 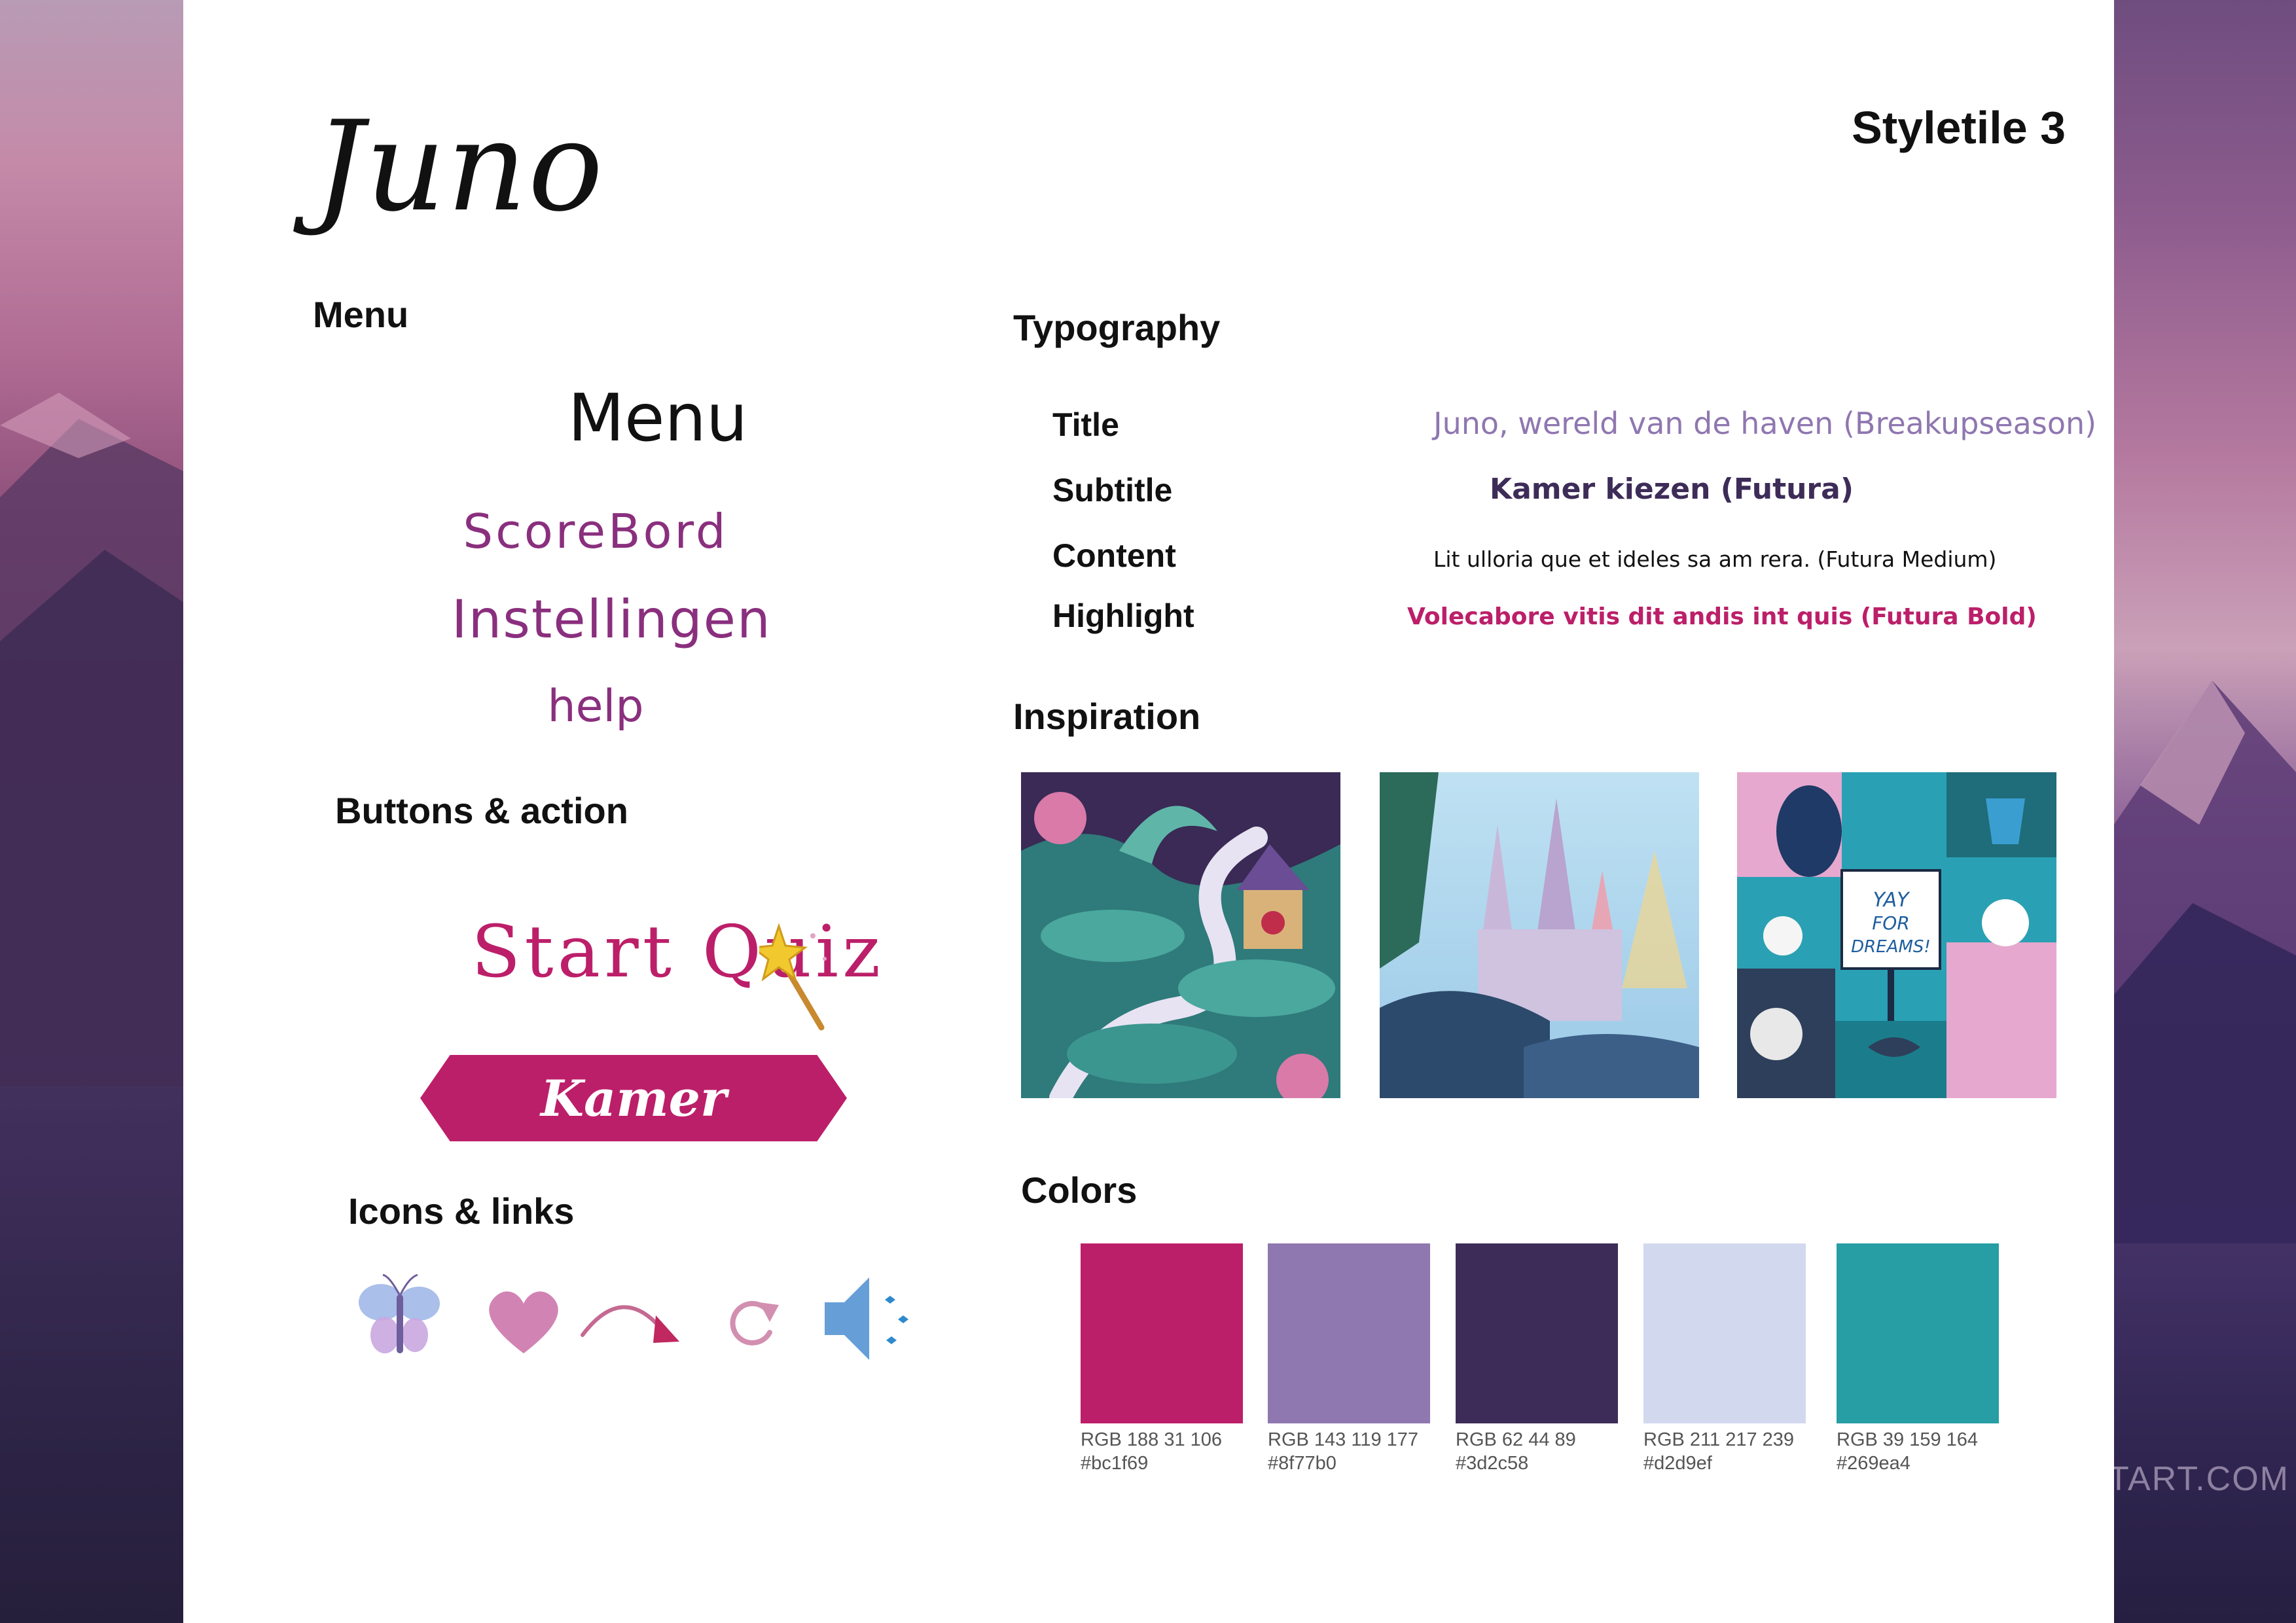 What do you see at coordinates (91, 740) in the screenshot?
I see `mountain-shape-left` at bounding box center [91, 740].